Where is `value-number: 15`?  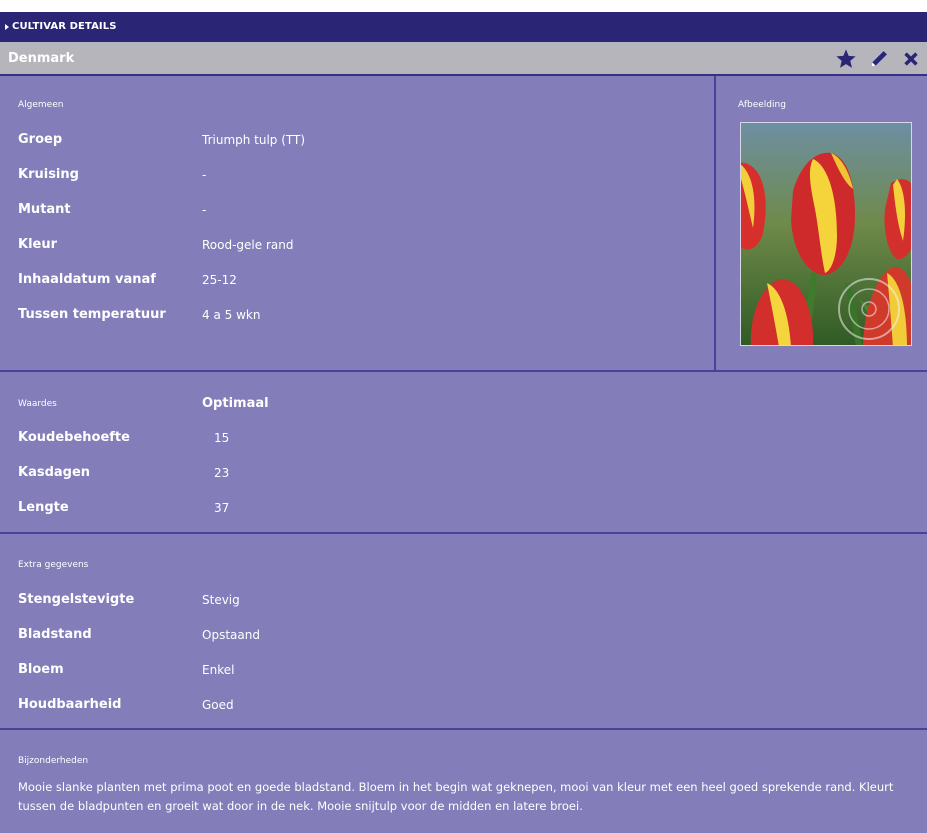
value-number: 15 is located at coordinates (222, 438).